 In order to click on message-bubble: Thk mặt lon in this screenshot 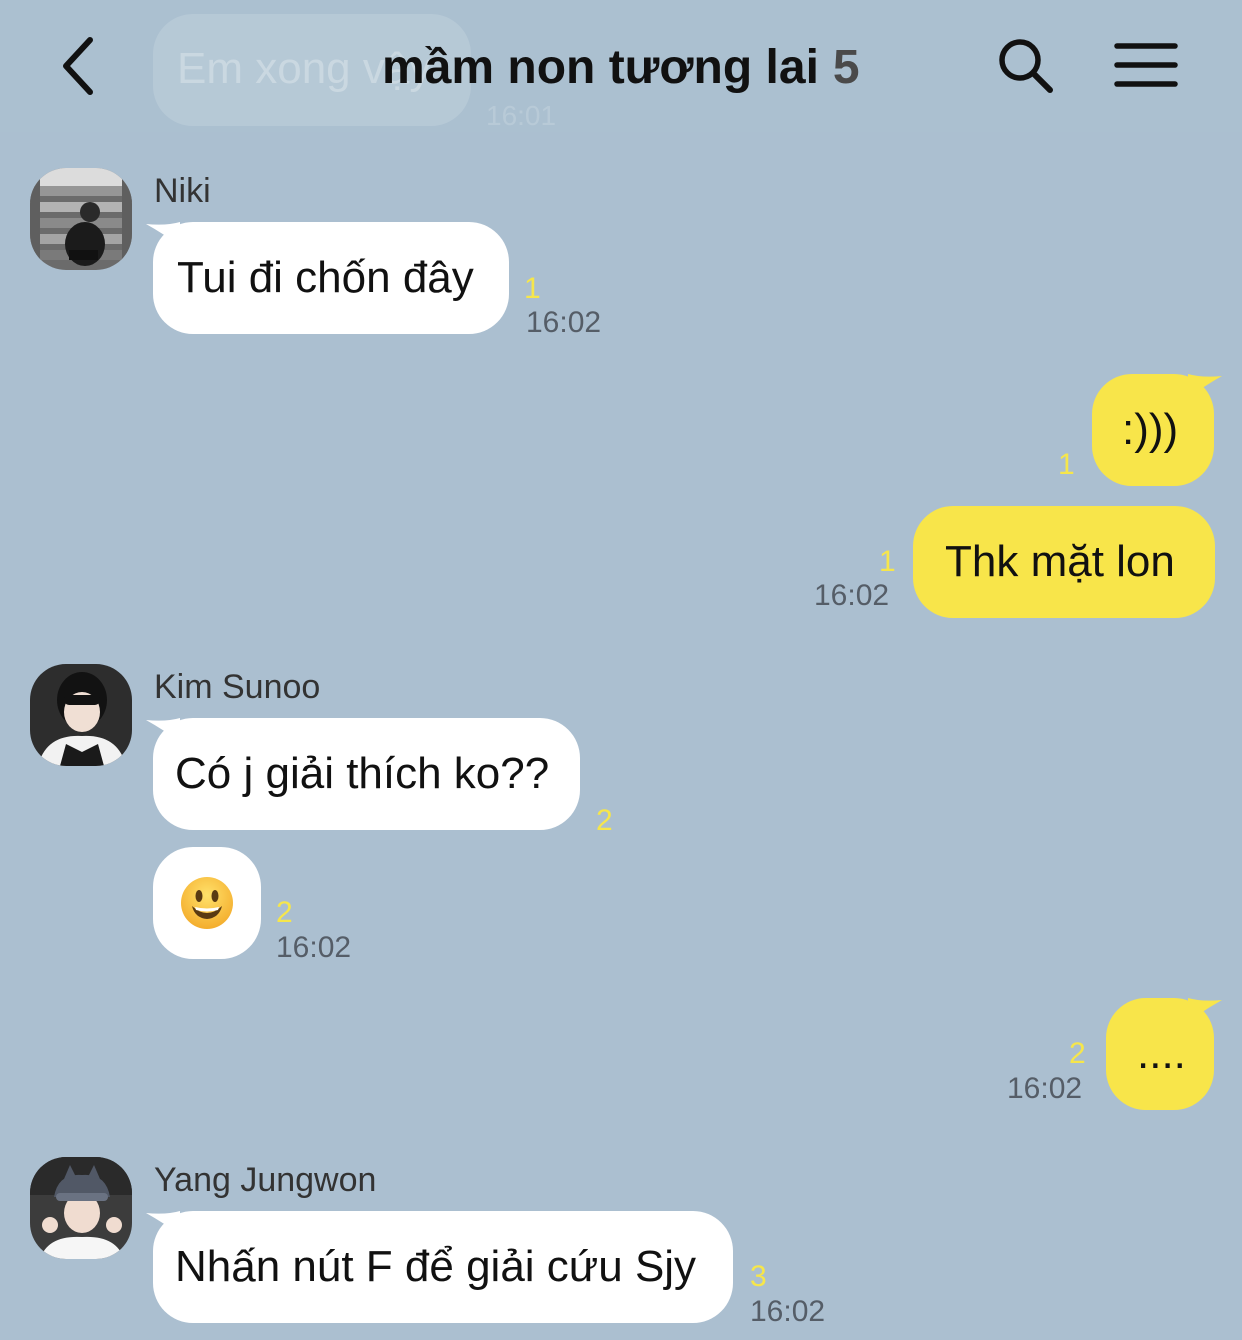, I will do `click(1064, 562)`.